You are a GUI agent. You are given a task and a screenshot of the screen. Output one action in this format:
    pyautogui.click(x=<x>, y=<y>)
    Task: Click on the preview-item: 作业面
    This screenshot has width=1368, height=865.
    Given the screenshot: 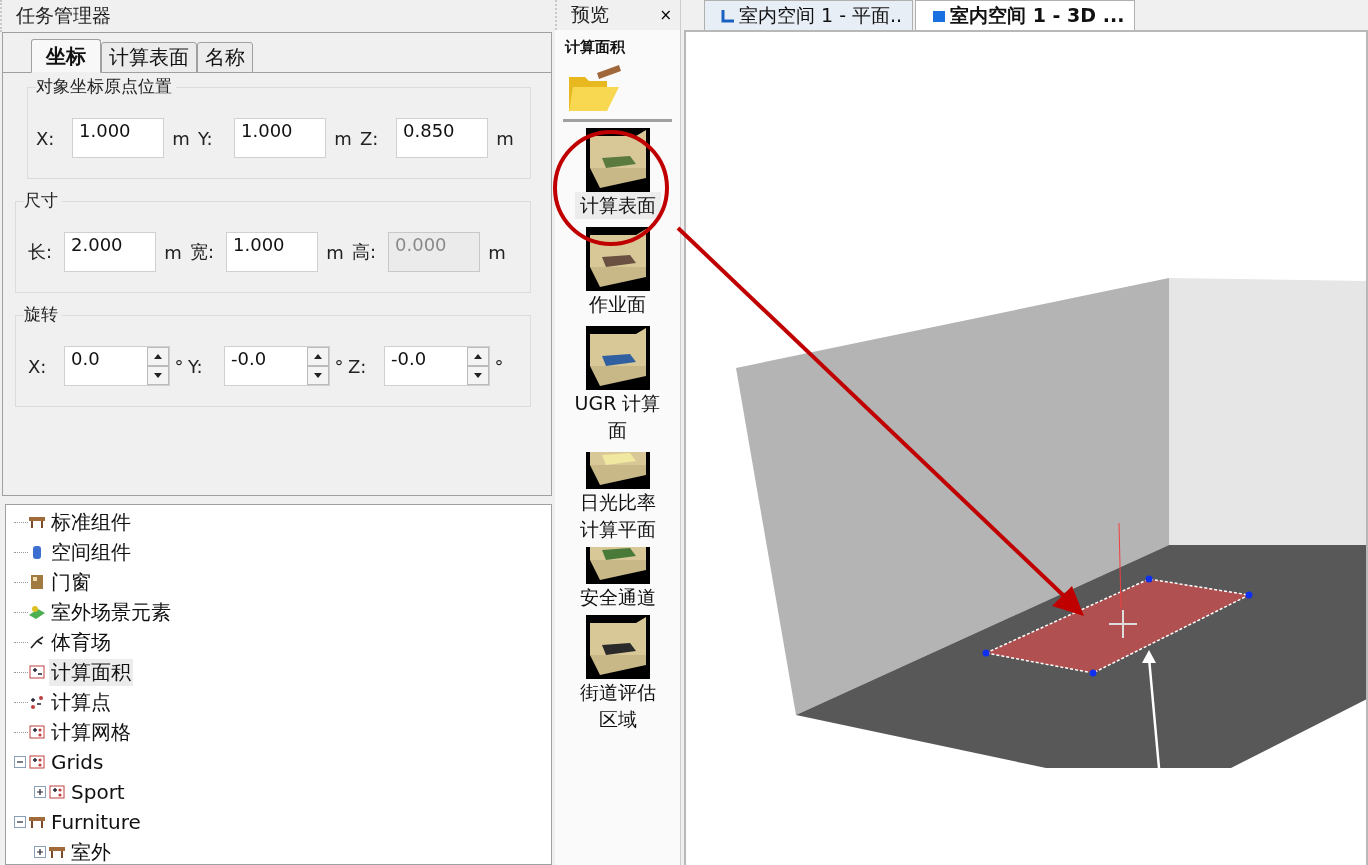 What is the action you would take?
    pyautogui.click(x=617, y=272)
    